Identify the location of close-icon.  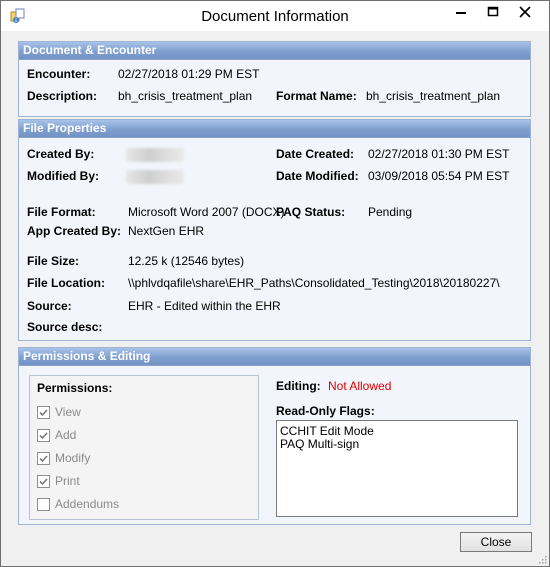
(525, 12).